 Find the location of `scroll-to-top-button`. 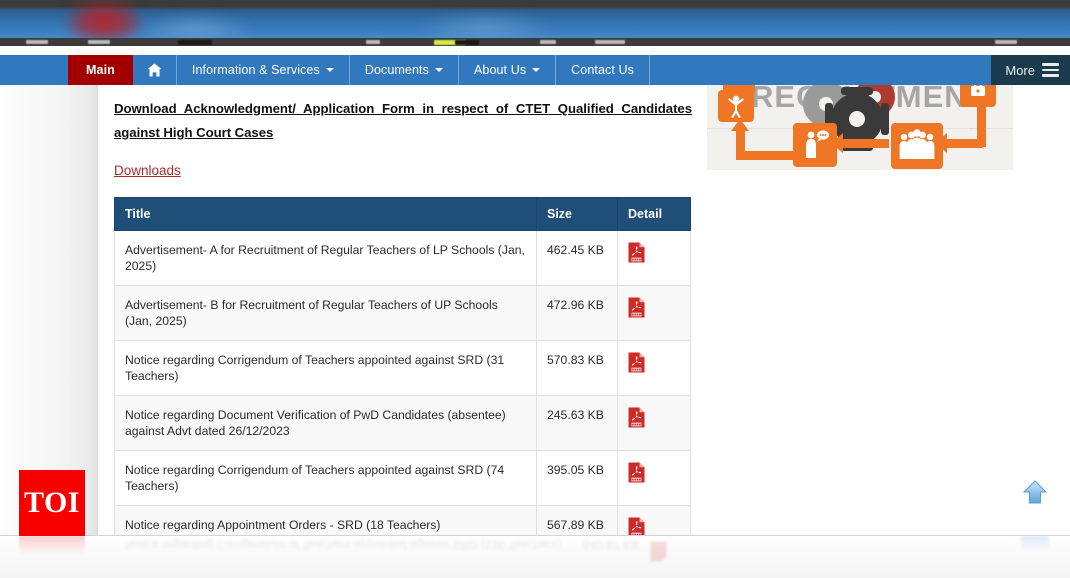

scroll-to-top-button is located at coordinates (1035, 492).